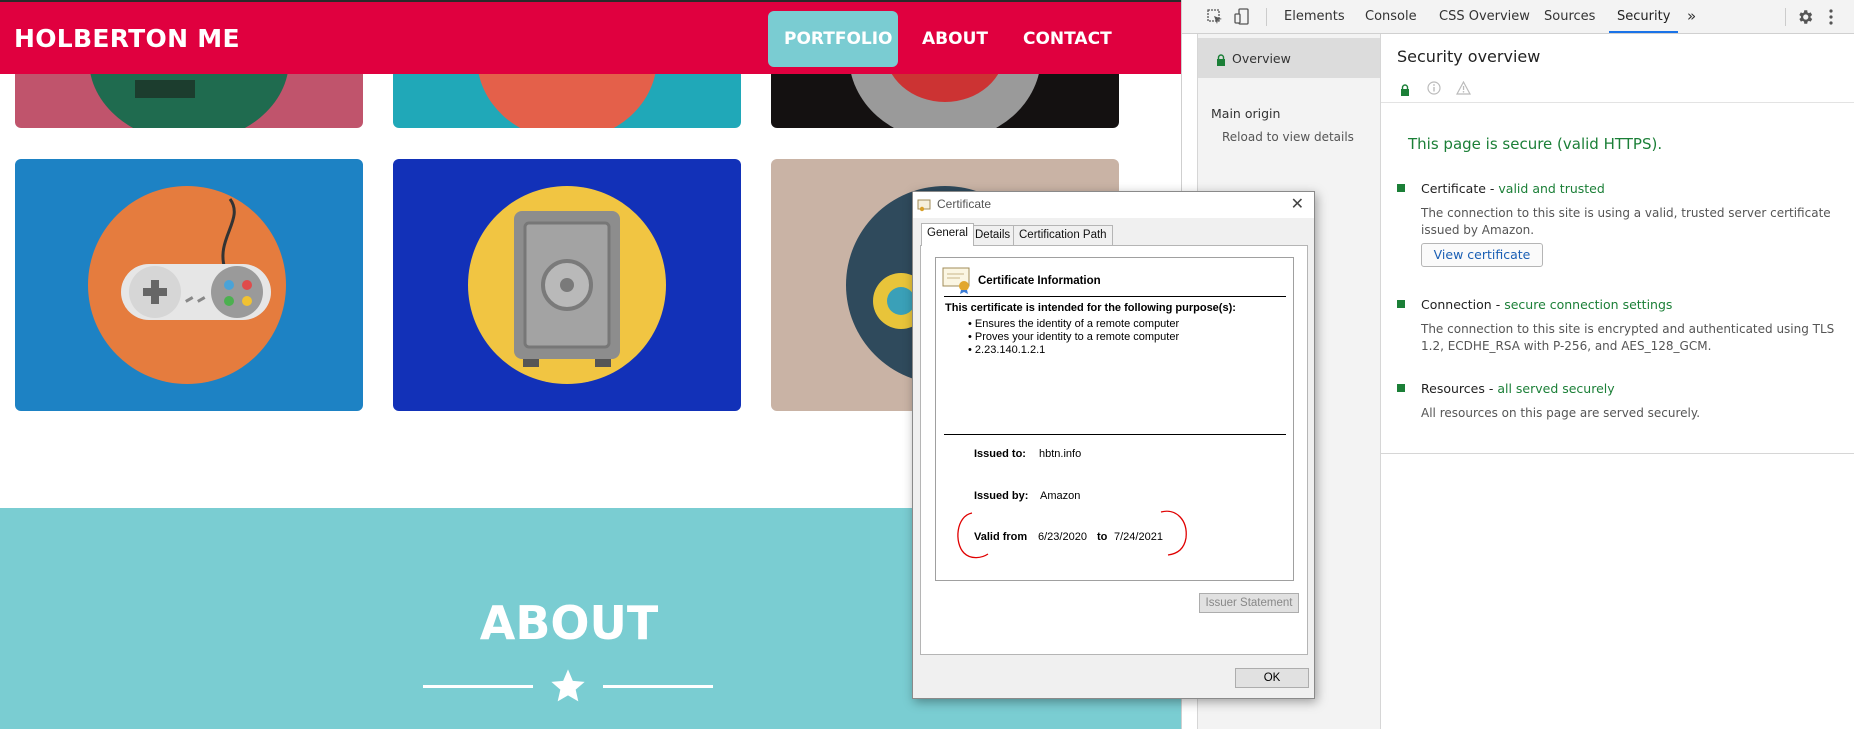 The image size is (1854, 729). What do you see at coordinates (1463, 89) in the screenshot?
I see `warning-icon` at bounding box center [1463, 89].